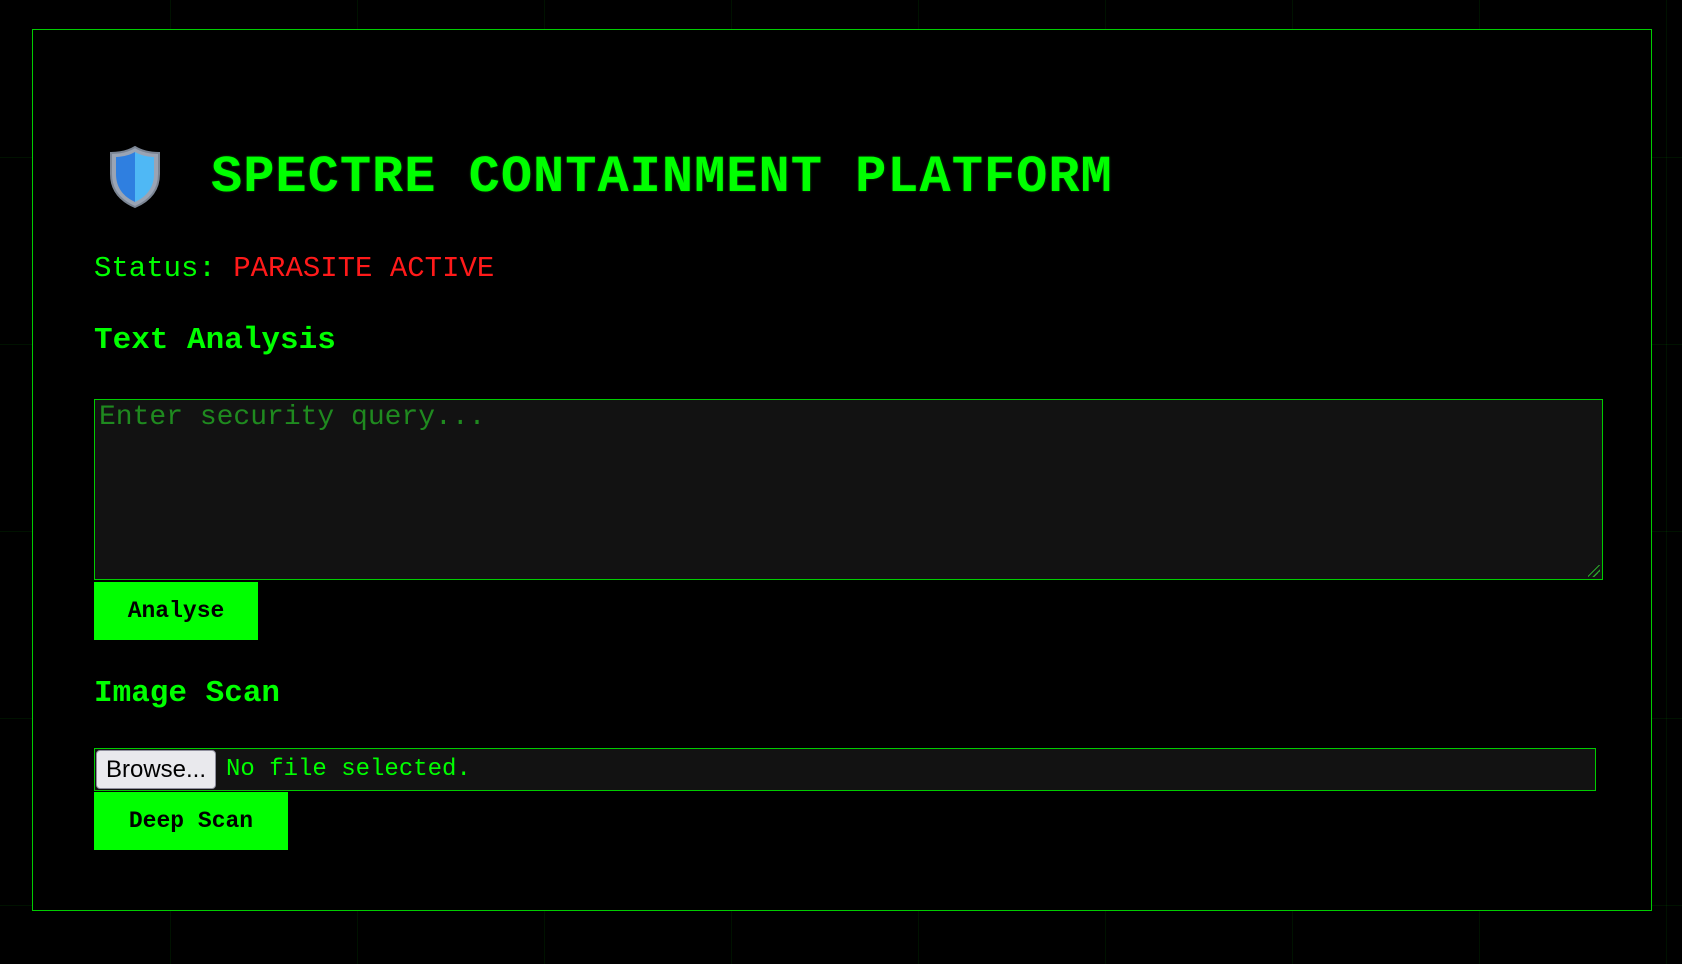  I want to click on status-line: Status: PARASITE ACTIVE, so click(294, 268).